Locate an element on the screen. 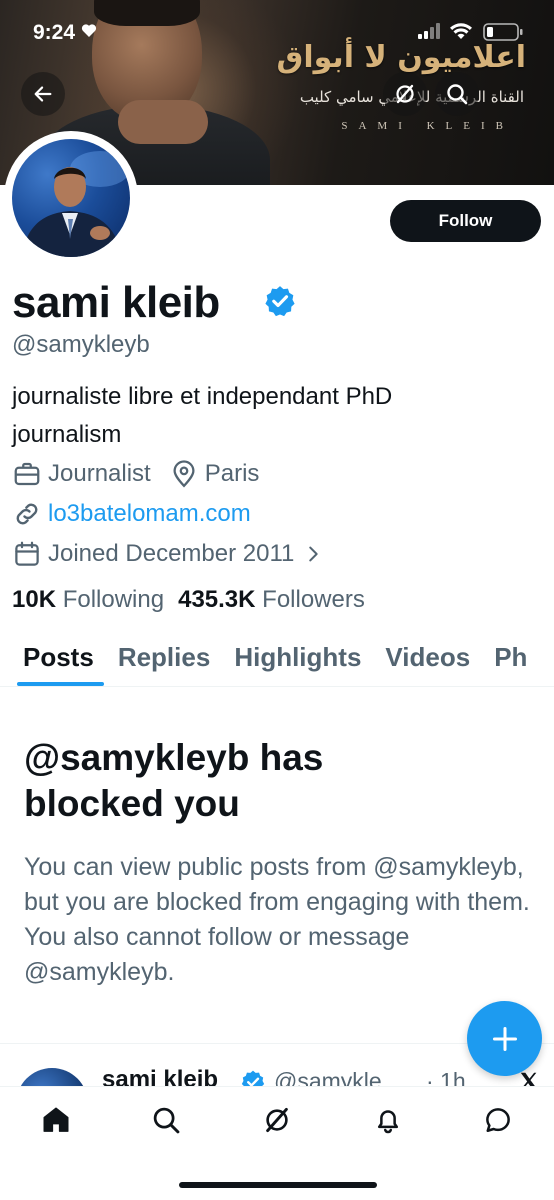  followers-label: Followers is located at coordinates (313, 599).